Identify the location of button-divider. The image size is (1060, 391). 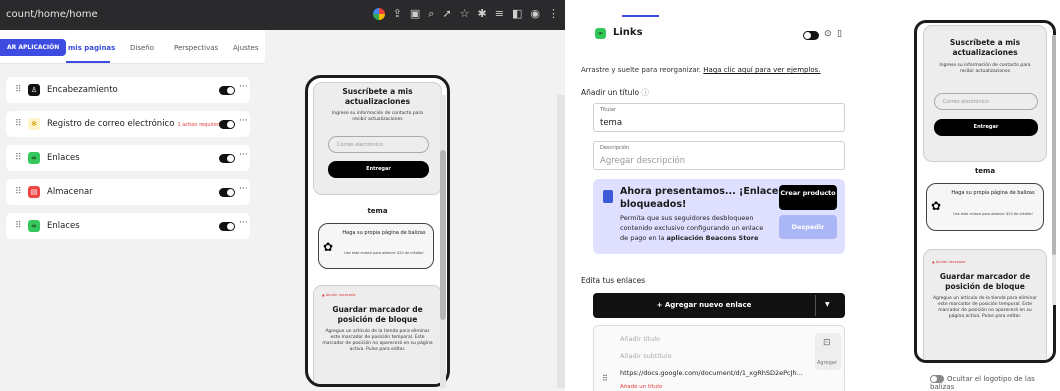
(815, 305).